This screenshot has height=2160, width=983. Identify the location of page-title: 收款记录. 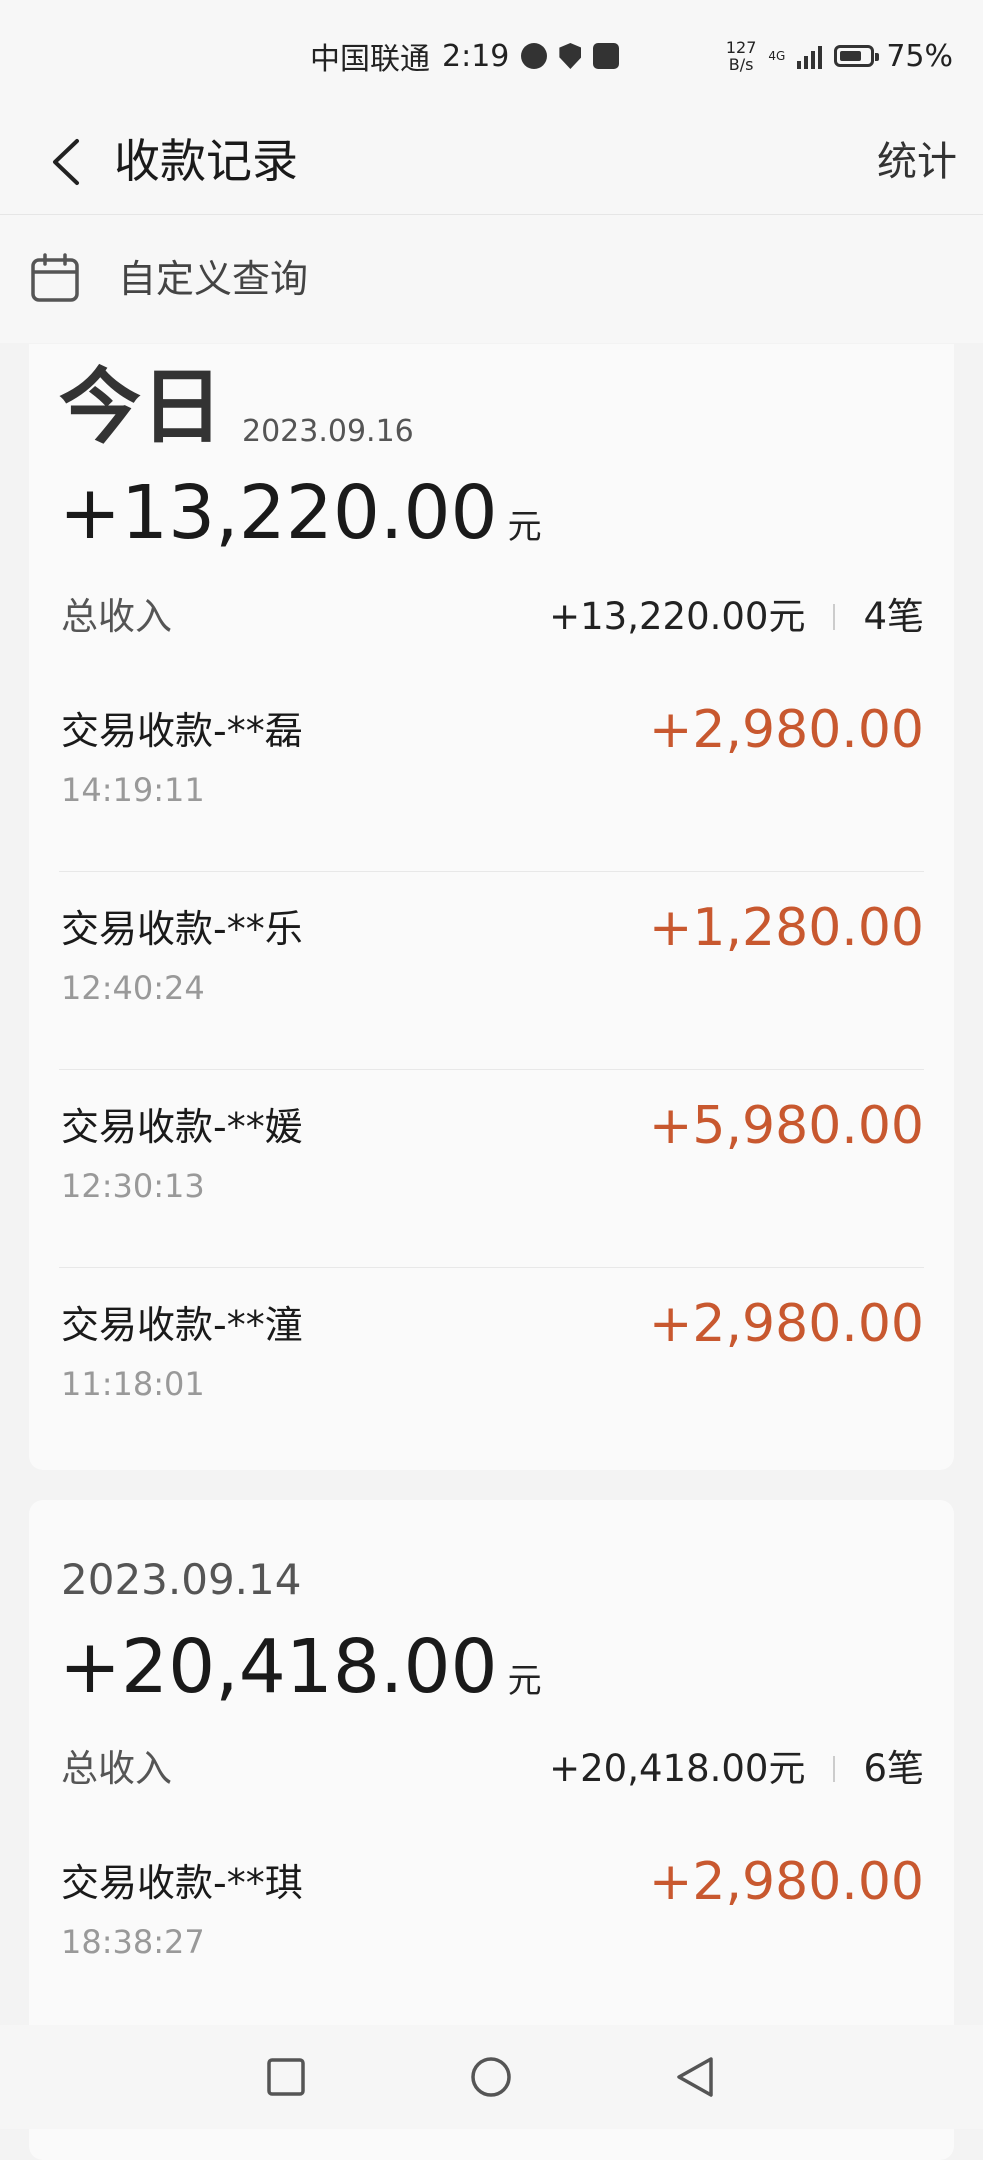
(206, 161).